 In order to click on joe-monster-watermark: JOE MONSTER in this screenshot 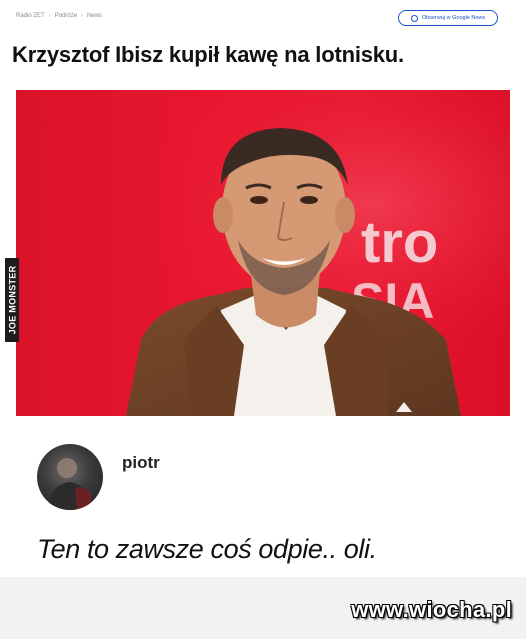, I will do `click(12, 300)`.